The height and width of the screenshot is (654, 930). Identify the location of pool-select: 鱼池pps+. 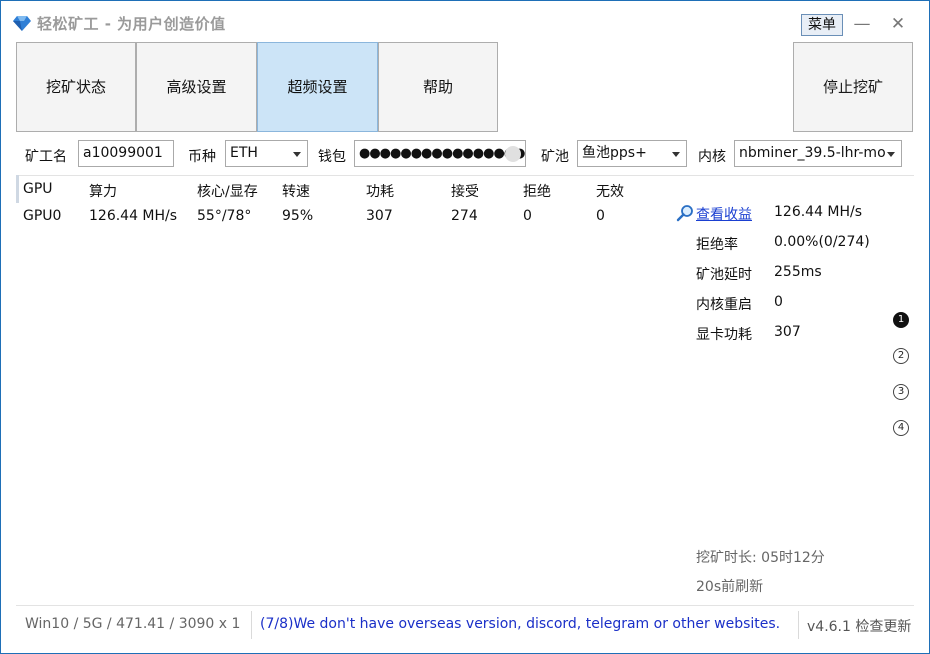
(632, 153).